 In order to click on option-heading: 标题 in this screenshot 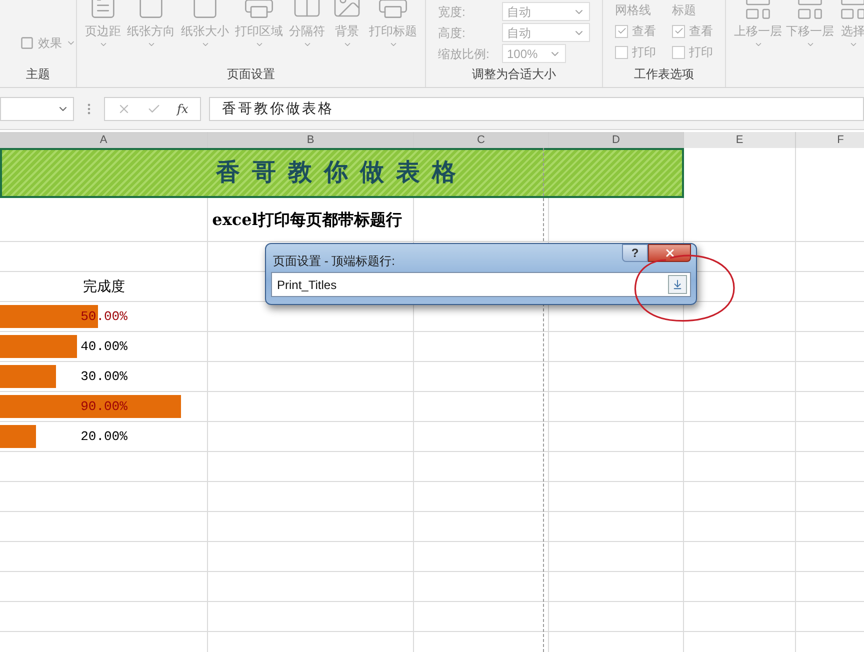, I will do `click(684, 10)`.